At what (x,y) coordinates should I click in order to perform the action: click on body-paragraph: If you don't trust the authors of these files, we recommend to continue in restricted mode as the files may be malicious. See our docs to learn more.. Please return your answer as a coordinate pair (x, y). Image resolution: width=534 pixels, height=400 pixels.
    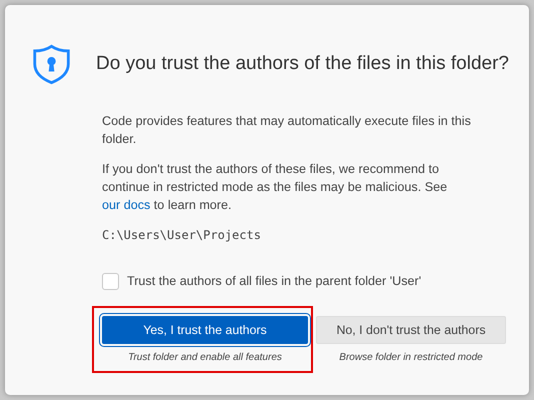
    Looking at the image, I should click on (275, 187).